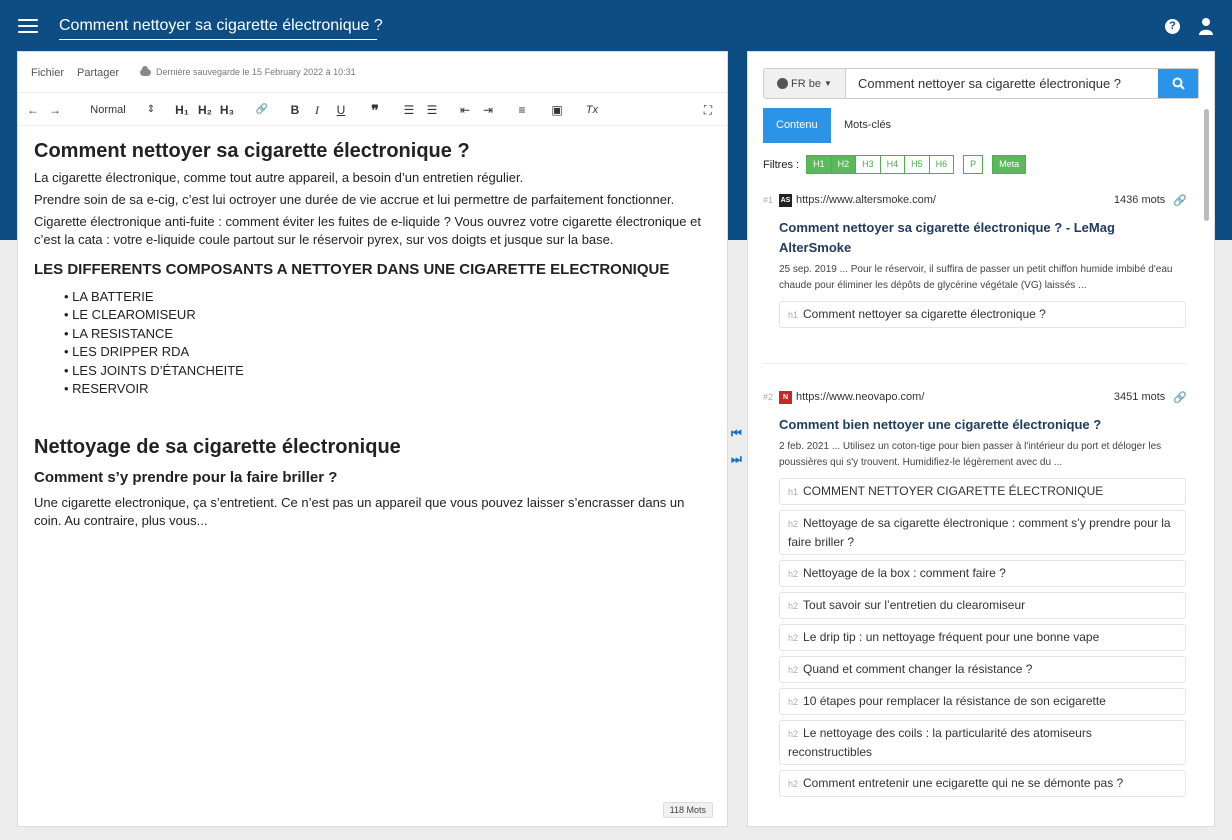 Image resolution: width=1232 pixels, height=840 pixels. Describe the element at coordinates (868, 164) in the screenshot. I see `filter-h3: H3` at that location.